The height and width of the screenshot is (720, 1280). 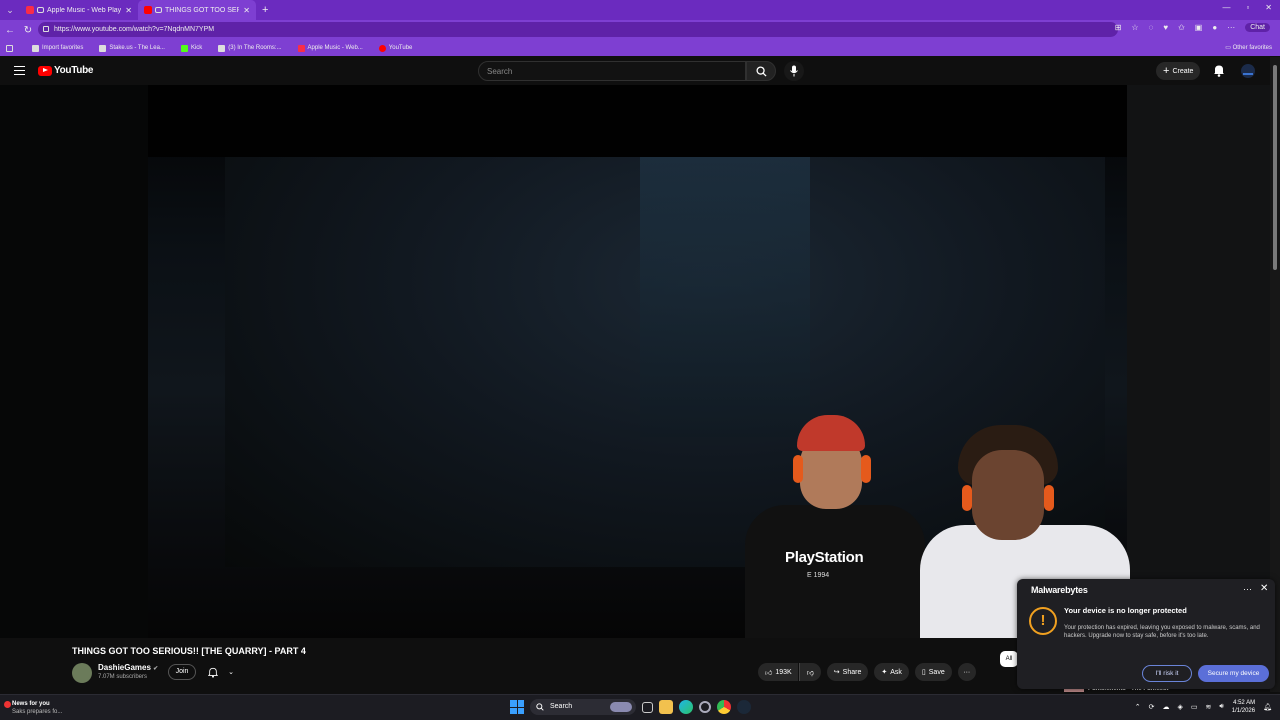 I want to click on share-button: ↪ Share, so click(x=847, y=672).